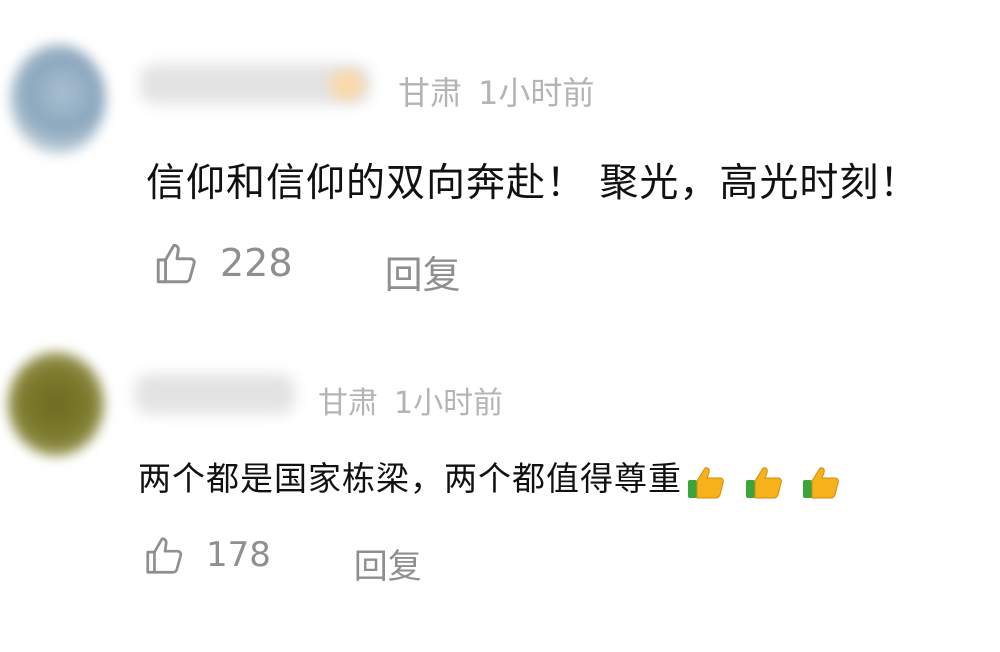 Image resolution: width=1000 pixels, height=652 pixels. Describe the element at coordinates (238, 555) in the screenshot. I see `like-count: 178` at that location.